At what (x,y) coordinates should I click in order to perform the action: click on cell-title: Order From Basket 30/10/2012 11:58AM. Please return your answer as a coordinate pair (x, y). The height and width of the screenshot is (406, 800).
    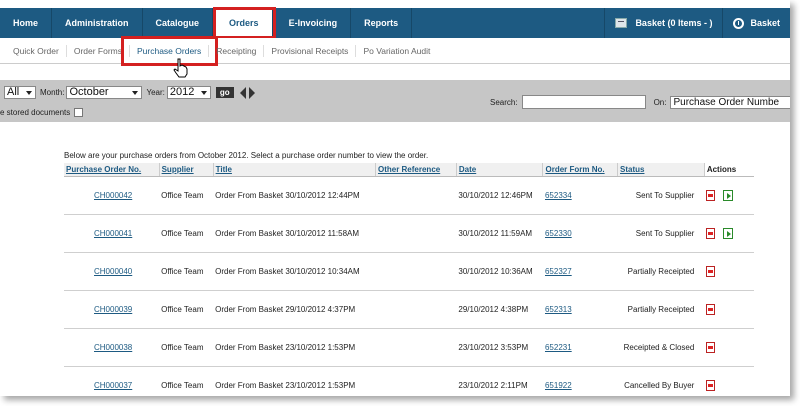
    Looking at the image, I should click on (294, 233).